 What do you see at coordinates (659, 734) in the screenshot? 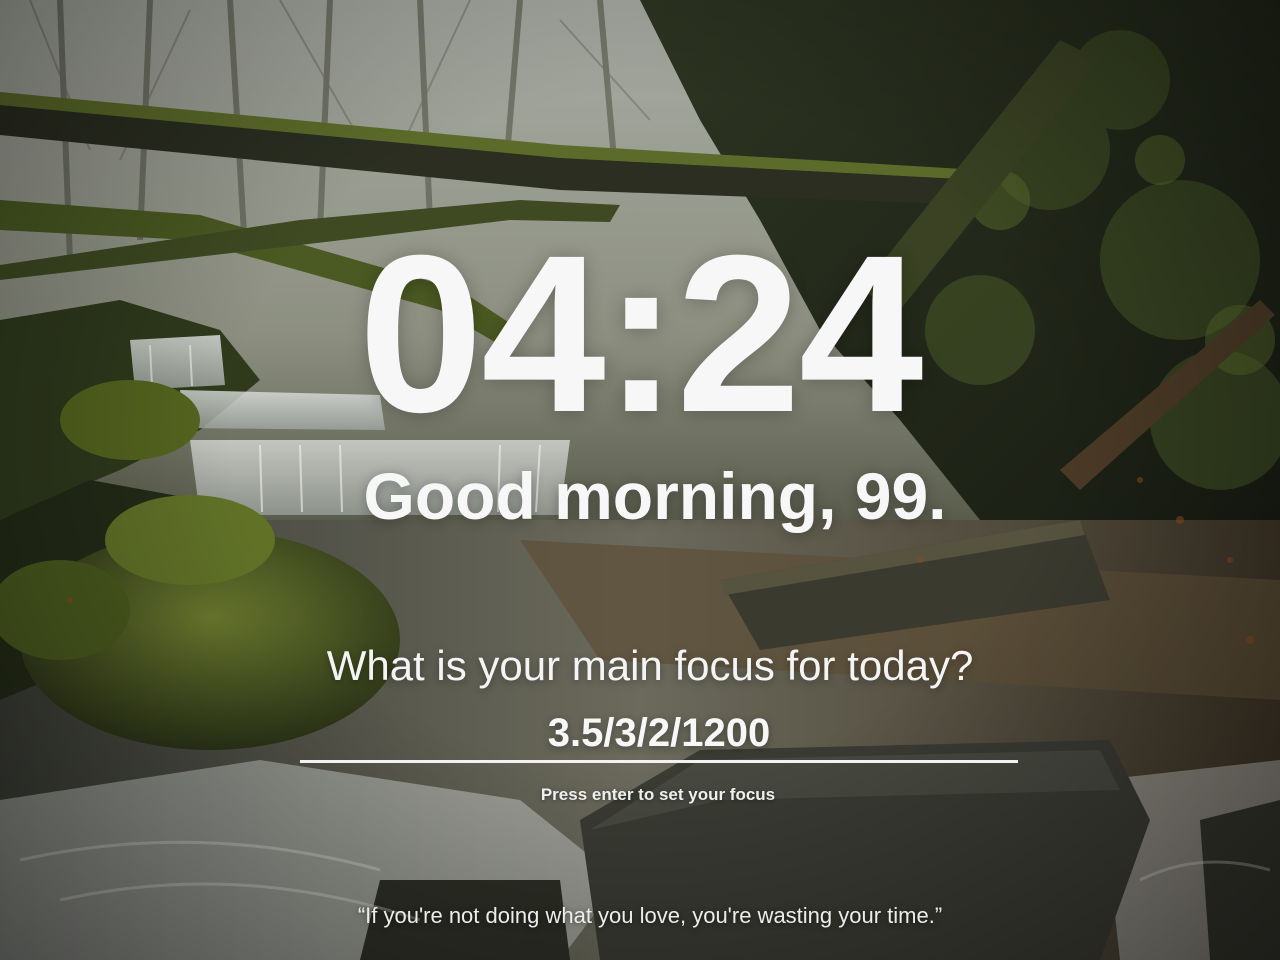
I see `focus-input` at bounding box center [659, 734].